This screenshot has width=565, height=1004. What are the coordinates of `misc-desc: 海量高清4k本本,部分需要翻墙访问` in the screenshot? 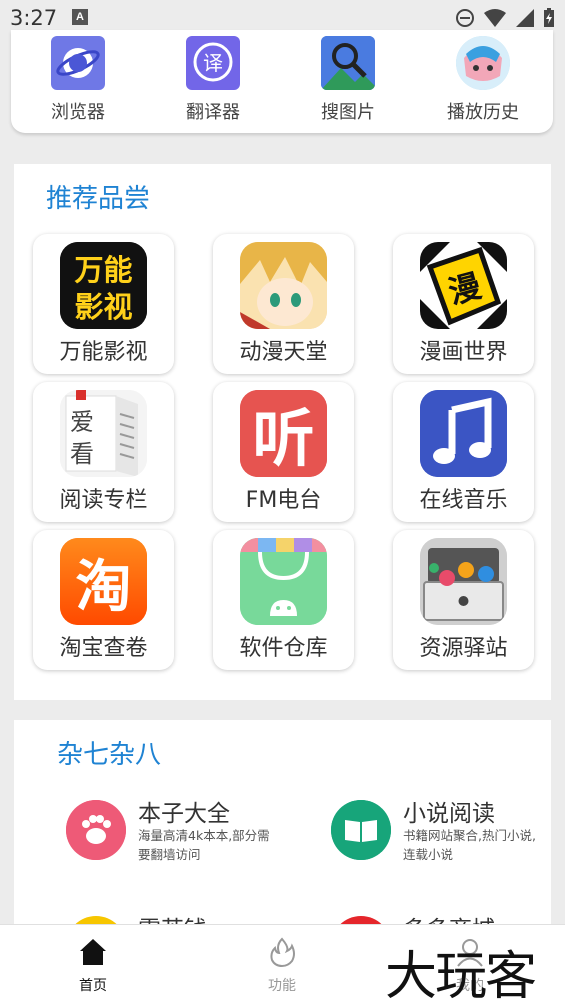 It's located at (204, 845).